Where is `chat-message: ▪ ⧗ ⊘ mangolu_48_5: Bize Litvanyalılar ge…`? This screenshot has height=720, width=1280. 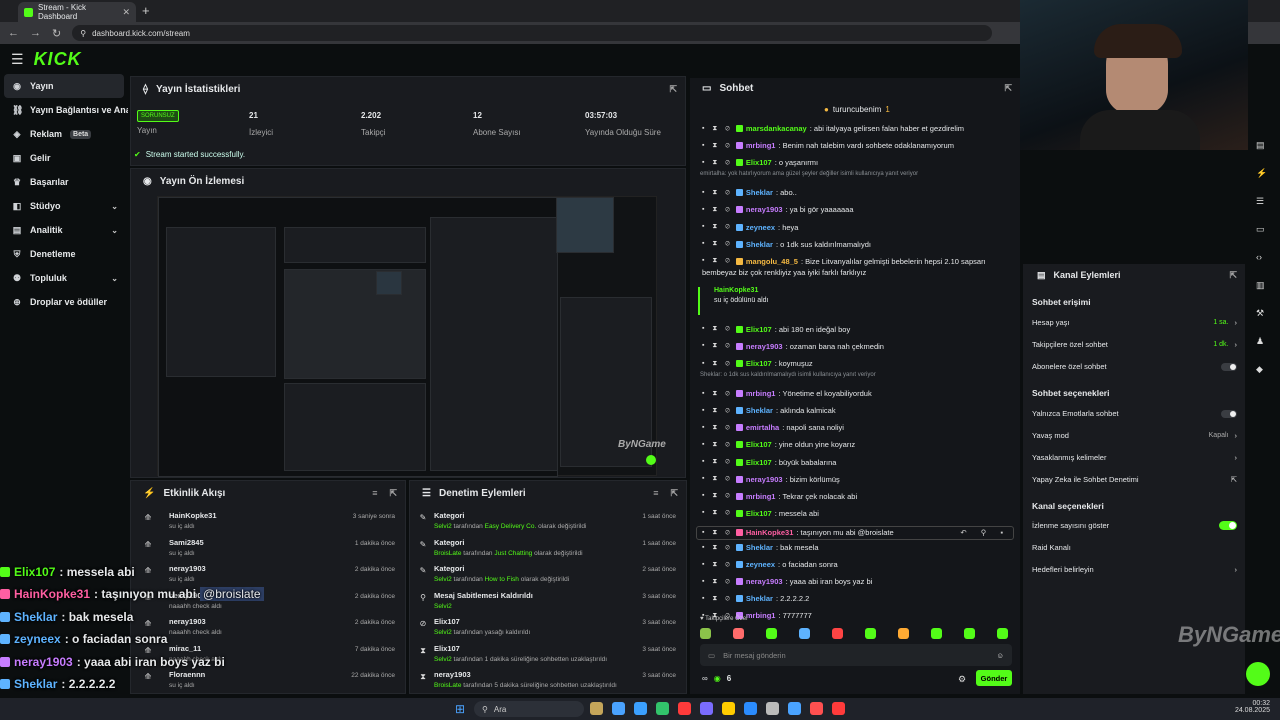
chat-message: ▪ ⧗ ⊘ mangolu_48_5: Bize Litvanyalılar ge… is located at coordinates (857, 261).